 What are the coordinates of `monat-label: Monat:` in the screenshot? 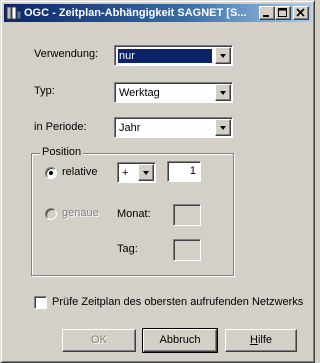 It's located at (134, 214).